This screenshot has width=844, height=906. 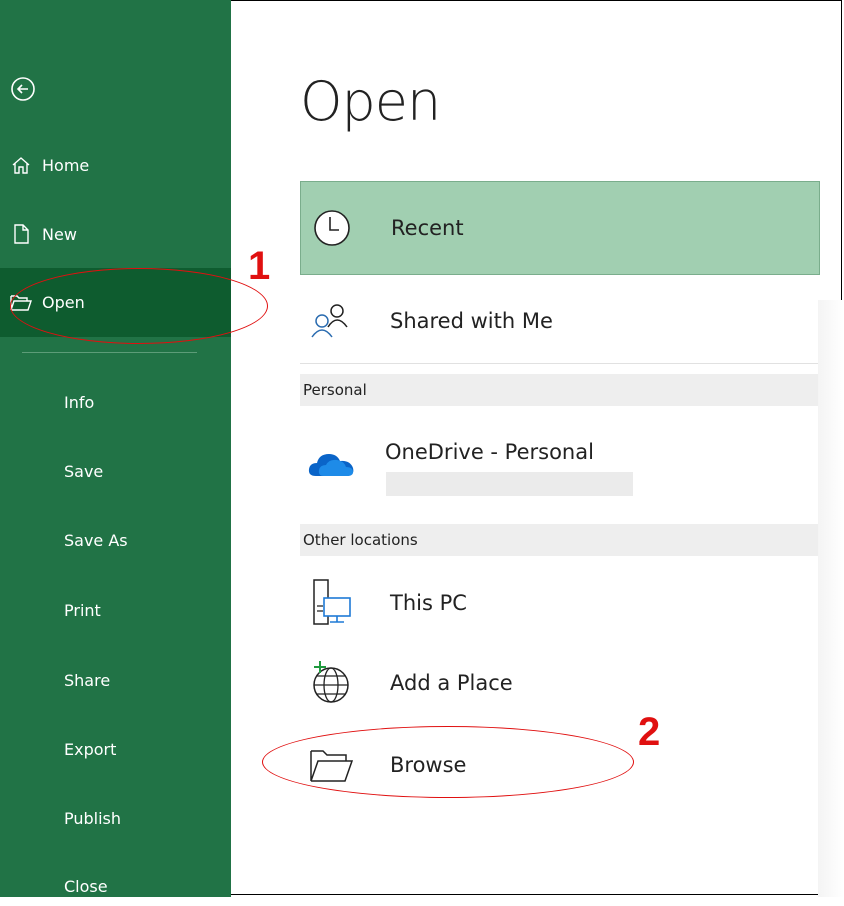 I want to click on onedrive-account-email-redacted, so click(x=509, y=484).